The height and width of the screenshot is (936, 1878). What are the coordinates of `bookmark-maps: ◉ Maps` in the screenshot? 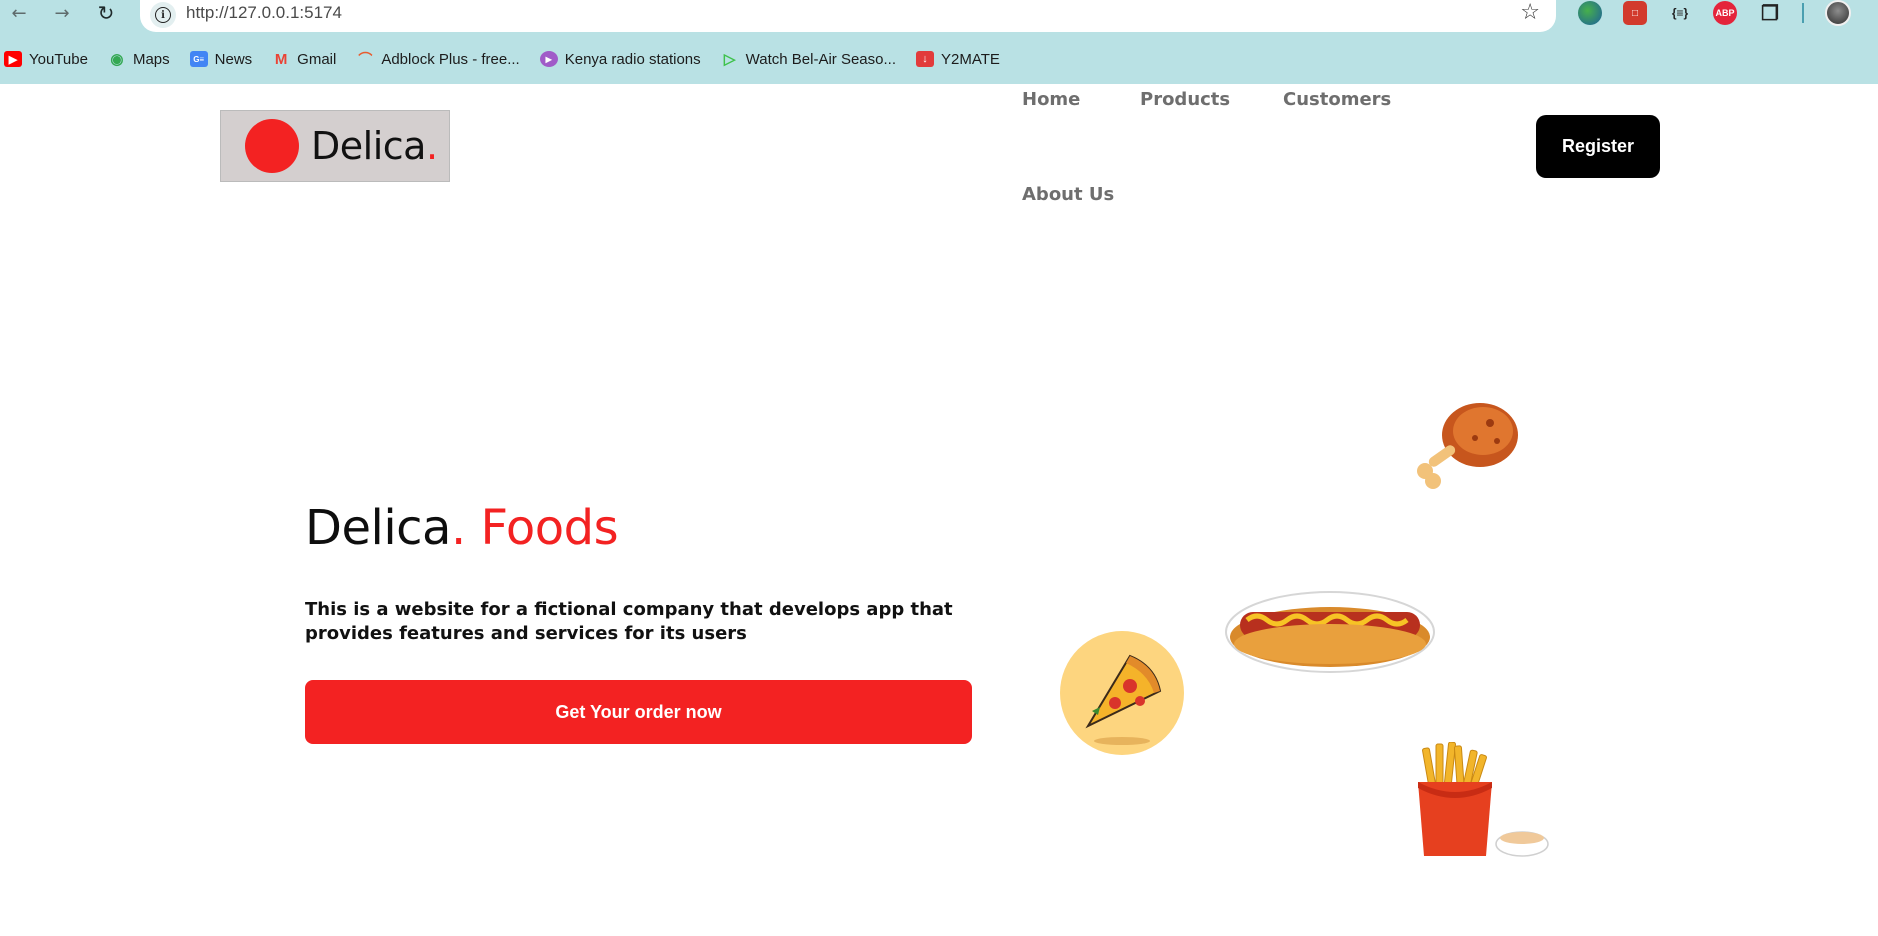 It's located at (139, 59).